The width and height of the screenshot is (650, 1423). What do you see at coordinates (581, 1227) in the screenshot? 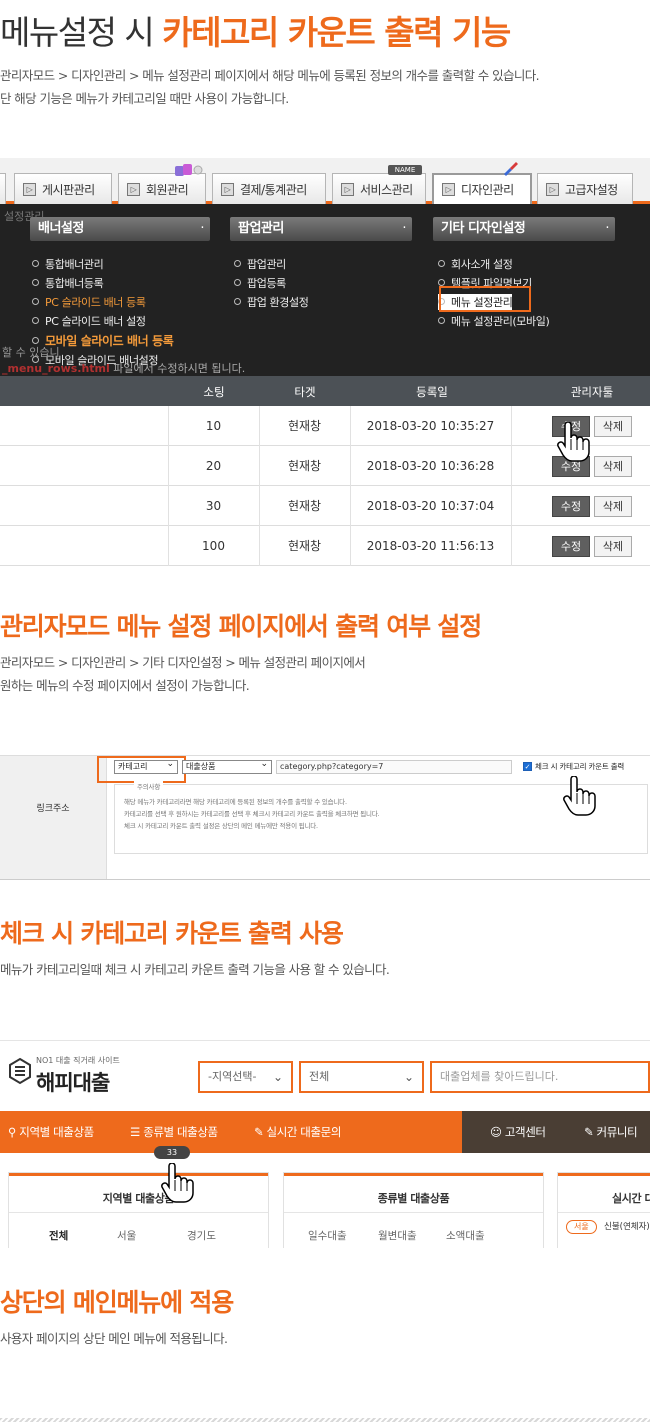
I see `live-region-tag: 서울` at bounding box center [581, 1227].